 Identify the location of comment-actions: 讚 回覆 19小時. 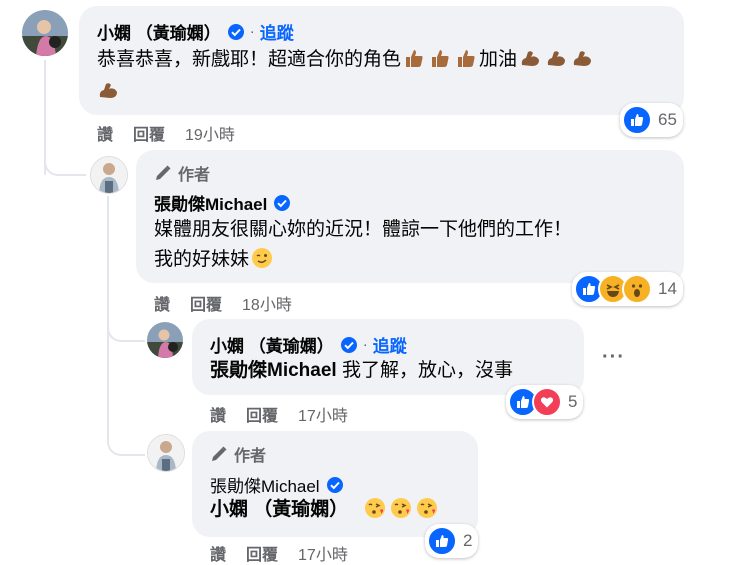
(176, 133).